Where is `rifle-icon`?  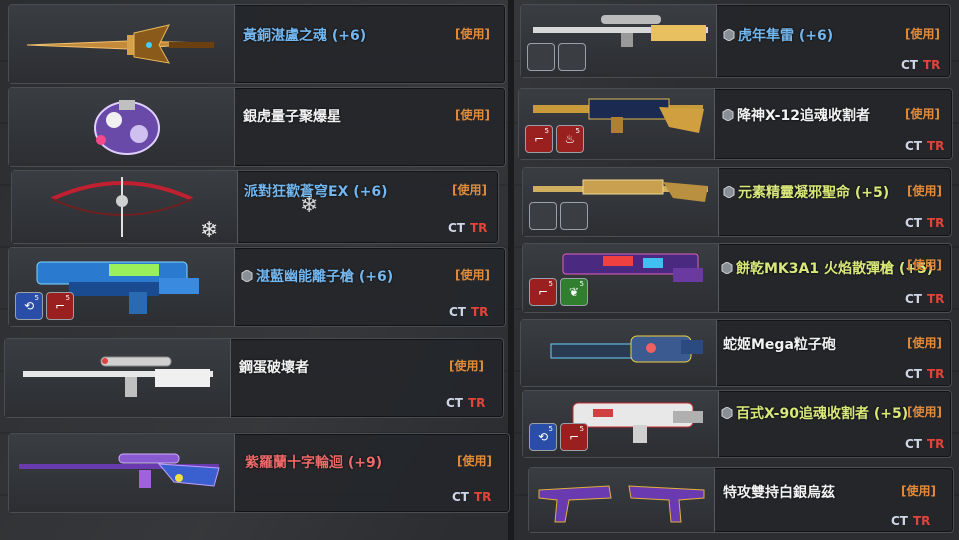 rifle-icon is located at coordinates (119, 470).